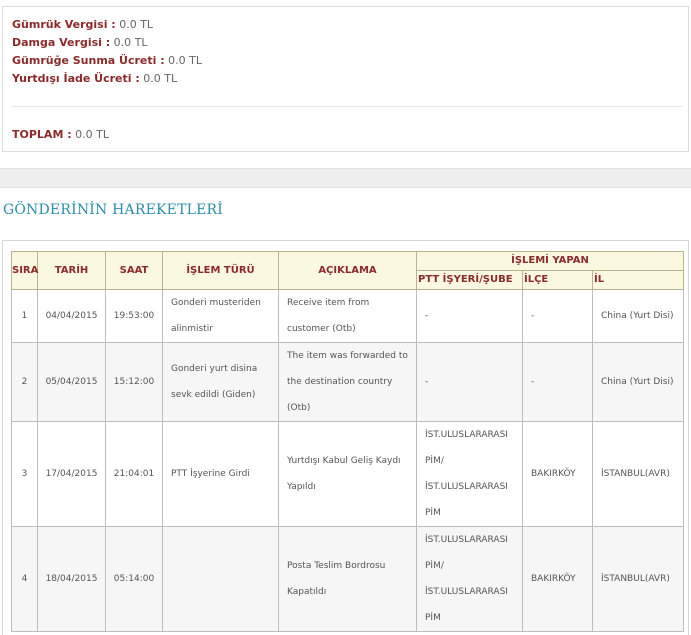 Image resolution: width=691 pixels, height=635 pixels. What do you see at coordinates (134, 316) in the screenshot?
I see `cell-saat: 19:53:00` at bounding box center [134, 316].